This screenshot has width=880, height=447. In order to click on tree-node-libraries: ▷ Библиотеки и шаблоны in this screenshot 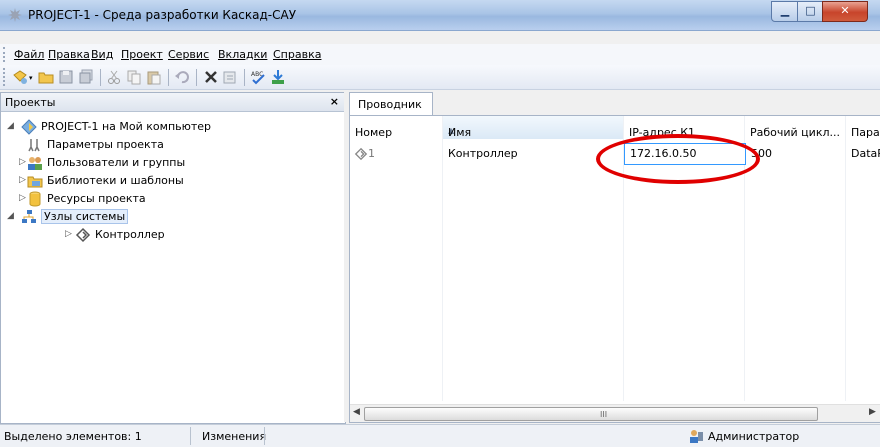, I will do `click(169, 181)`.